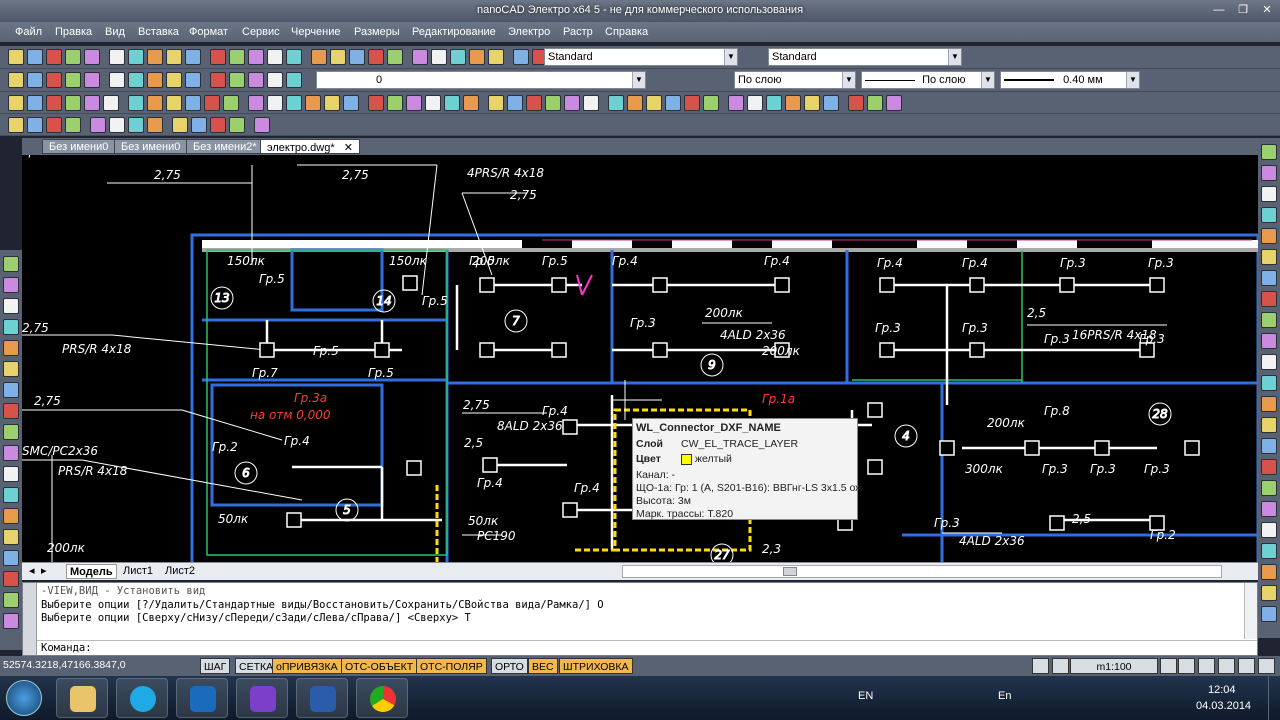  What do you see at coordinates (1219, 10) in the screenshot?
I see `minimize-button: —` at bounding box center [1219, 10].